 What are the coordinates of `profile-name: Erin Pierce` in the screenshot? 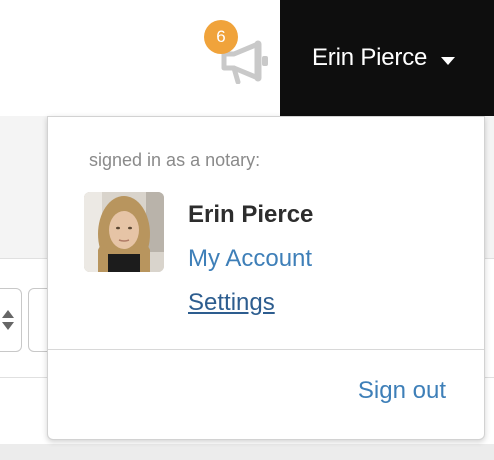 It's located at (251, 214).